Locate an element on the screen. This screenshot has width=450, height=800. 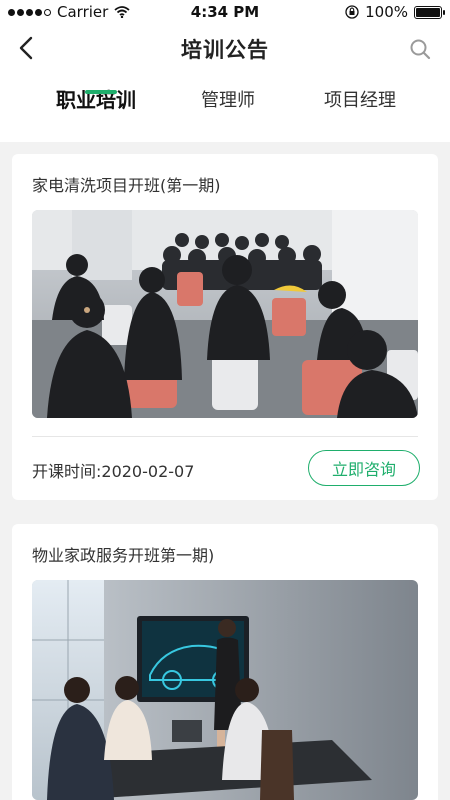
active-tab-indicator is located at coordinates (101, 92).